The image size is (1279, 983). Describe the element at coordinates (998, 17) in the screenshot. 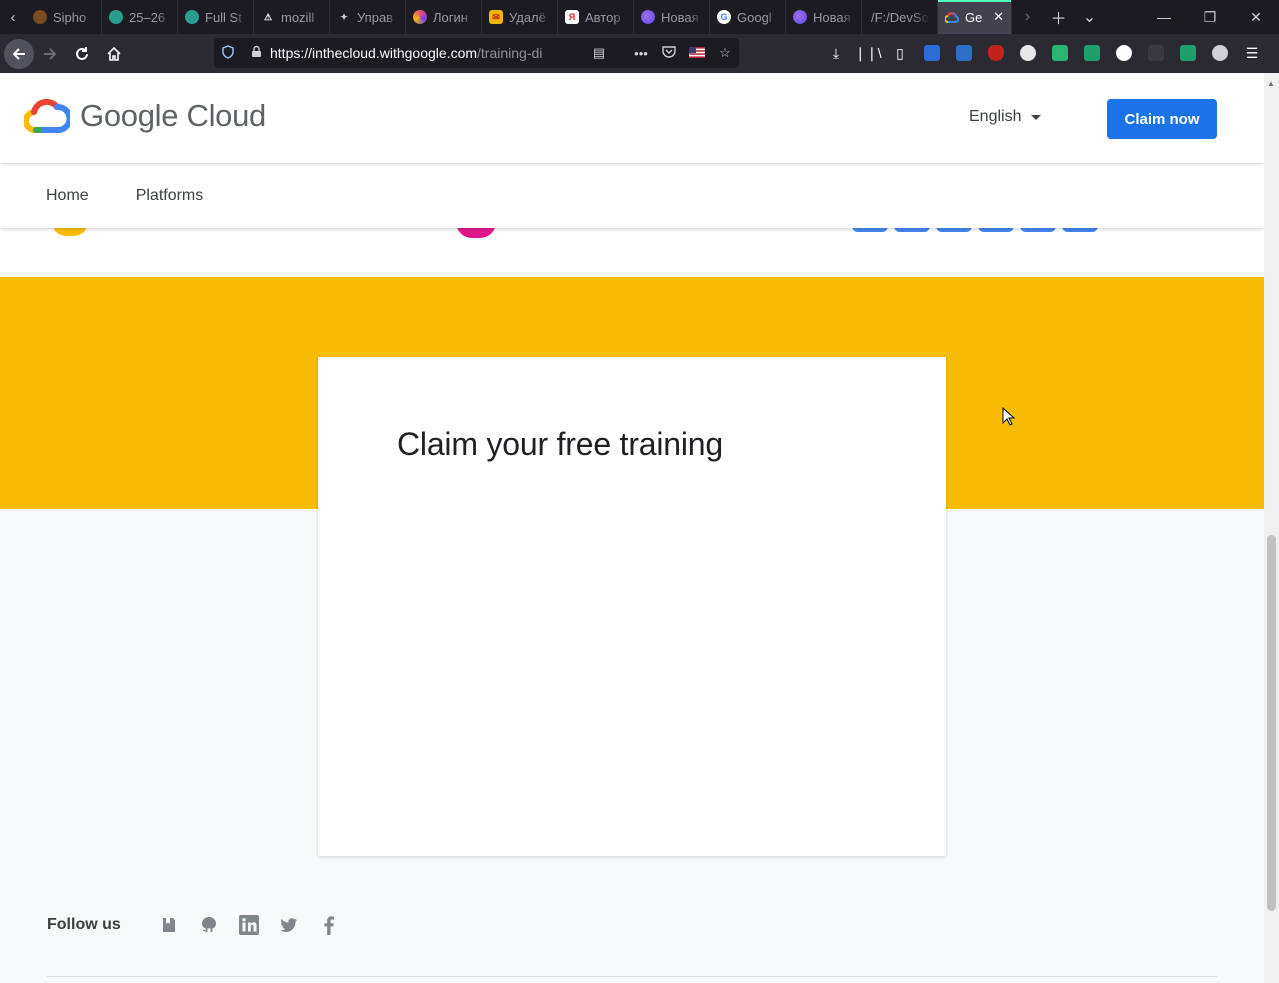

I see `tab-close-icon: ✕` at that location.